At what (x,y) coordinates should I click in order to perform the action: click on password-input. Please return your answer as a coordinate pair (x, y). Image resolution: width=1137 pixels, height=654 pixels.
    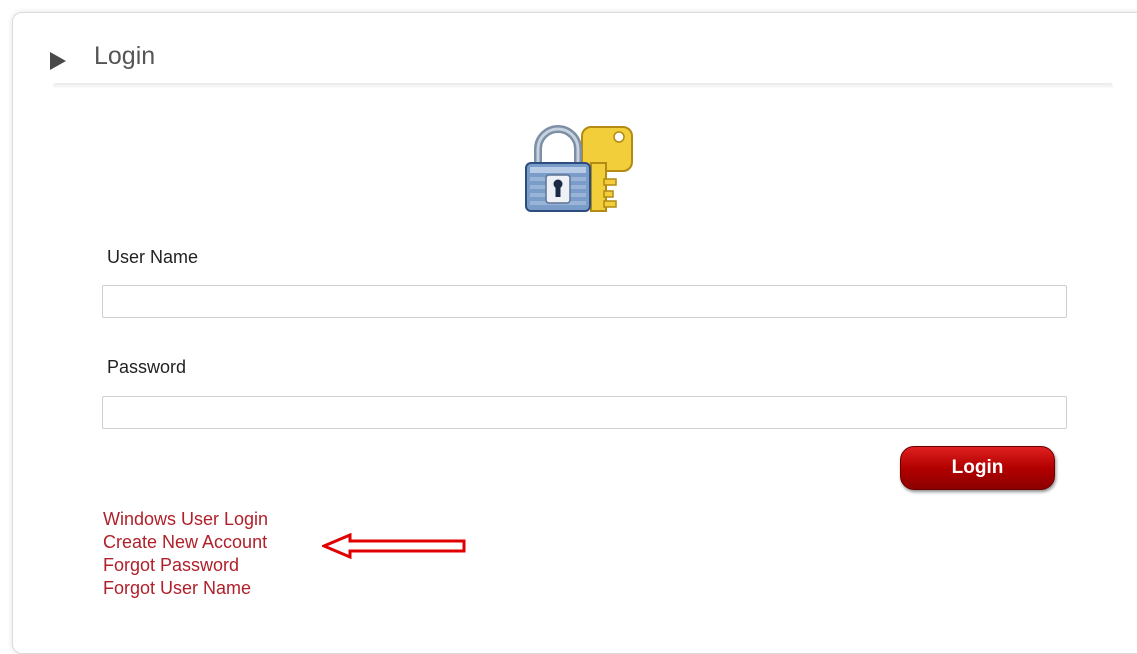
    Looking at the image, I should click on (584, 412).